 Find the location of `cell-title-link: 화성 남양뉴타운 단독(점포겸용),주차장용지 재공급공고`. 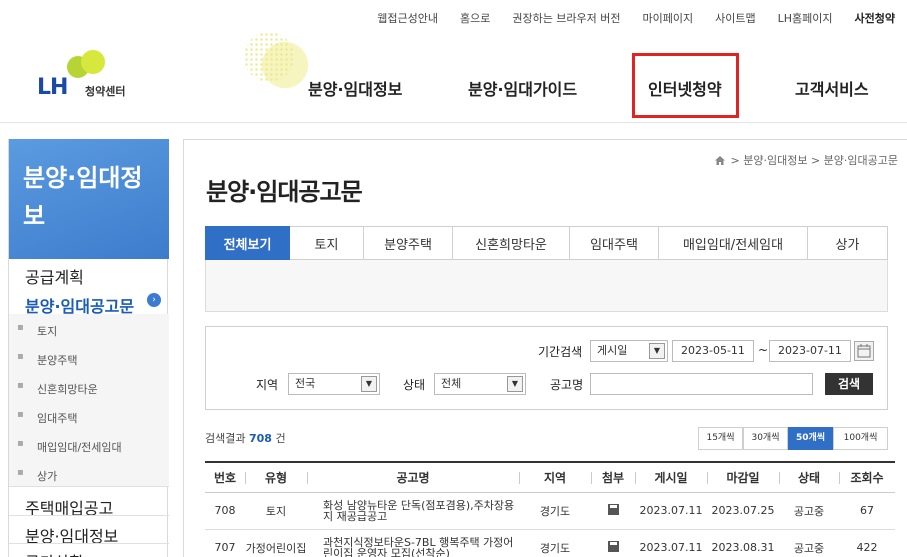

cell-title-link: 화성 남양뉴타운 단독(점포겸용),주차장용지 재공급공고 is located at coordinates (413, 511).